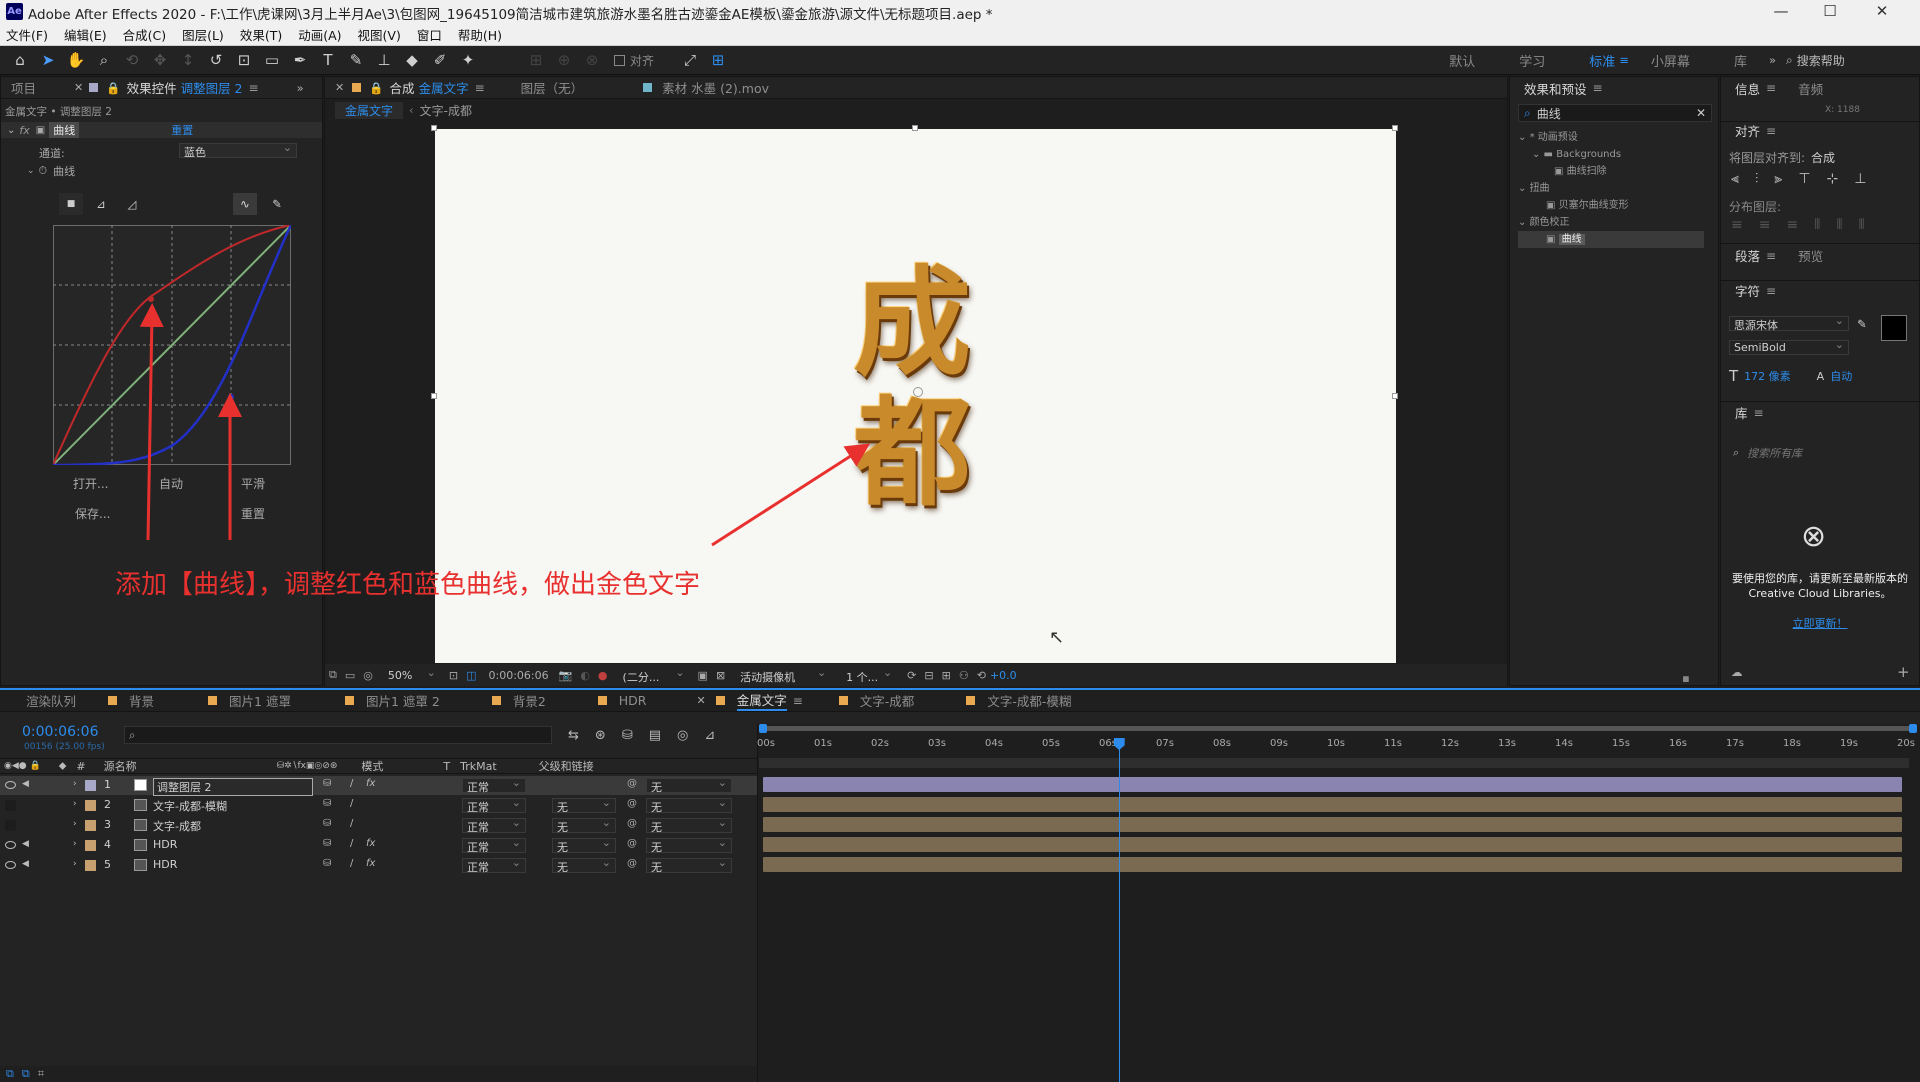 The width and height of the screenshot is (1920, 1082). I want to click on tab-paragraph: 段落, so click(1747, 255).